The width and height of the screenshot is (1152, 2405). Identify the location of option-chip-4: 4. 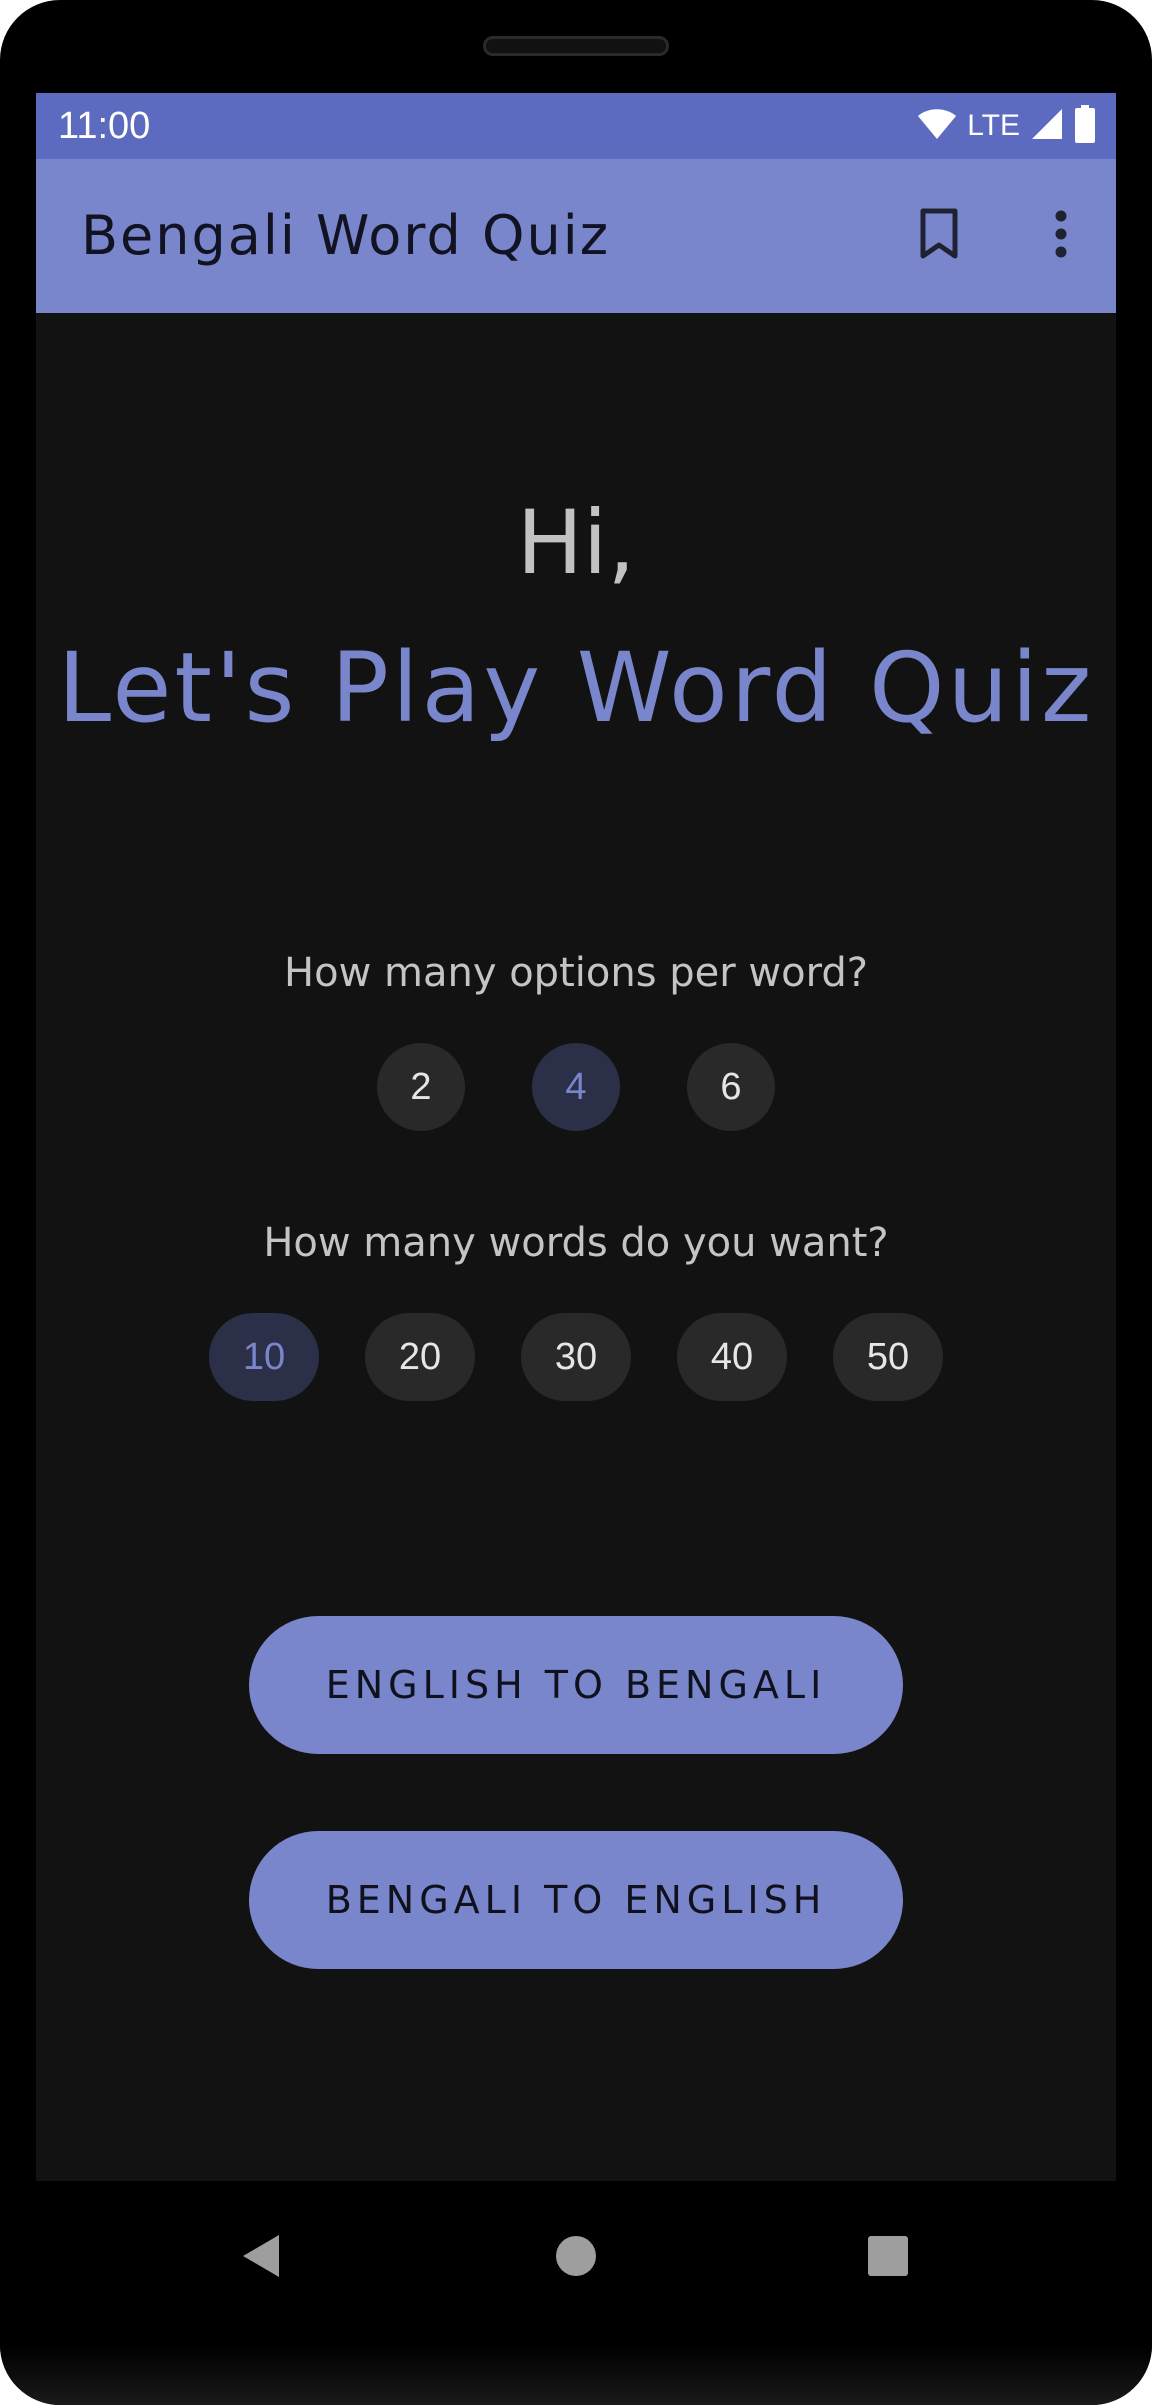
(576, 1087).